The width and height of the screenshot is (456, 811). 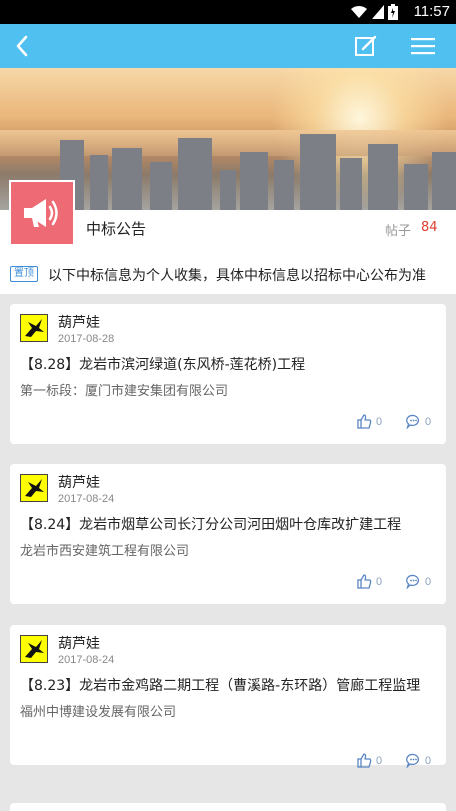 What do you see at coordinates (228, 12) in the screenshot?
I see `status-bar: 11:57` at bounding box center [228, 12].